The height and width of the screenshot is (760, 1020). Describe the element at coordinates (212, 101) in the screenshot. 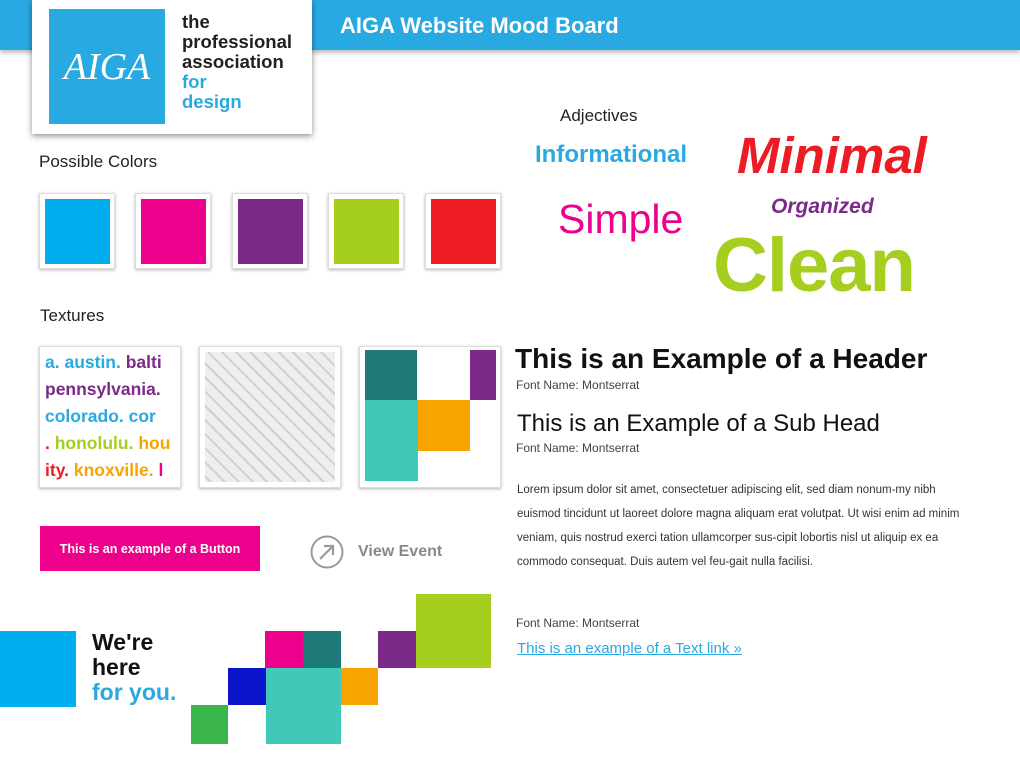

I see `tagline-line: design` at that location.